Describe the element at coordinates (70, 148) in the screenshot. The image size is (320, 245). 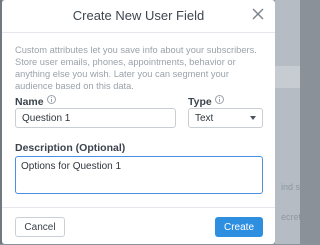
I see `description-label: Description (Optional)` at that location.